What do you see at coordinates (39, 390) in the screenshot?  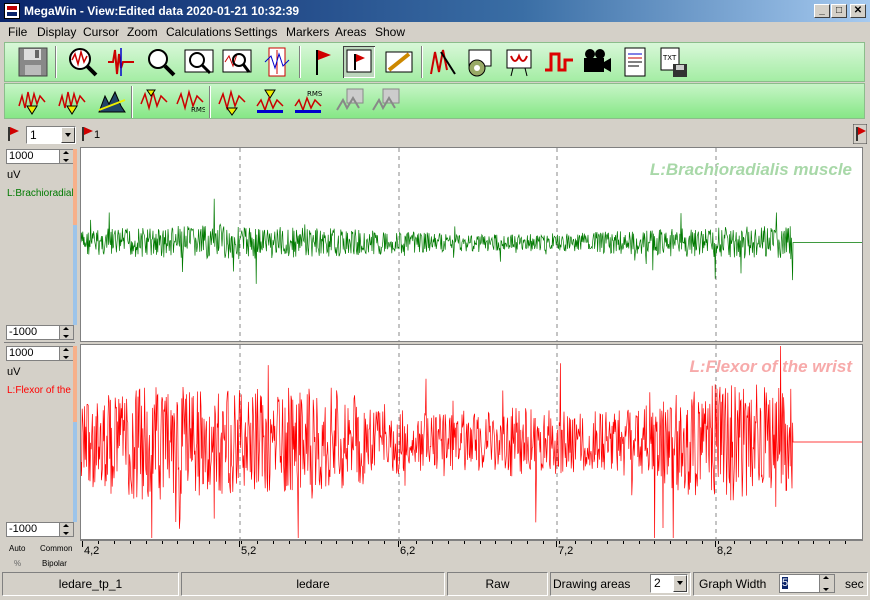 I see `channel-2-name: L:Flexor of the` at bounding box center [39, 390].